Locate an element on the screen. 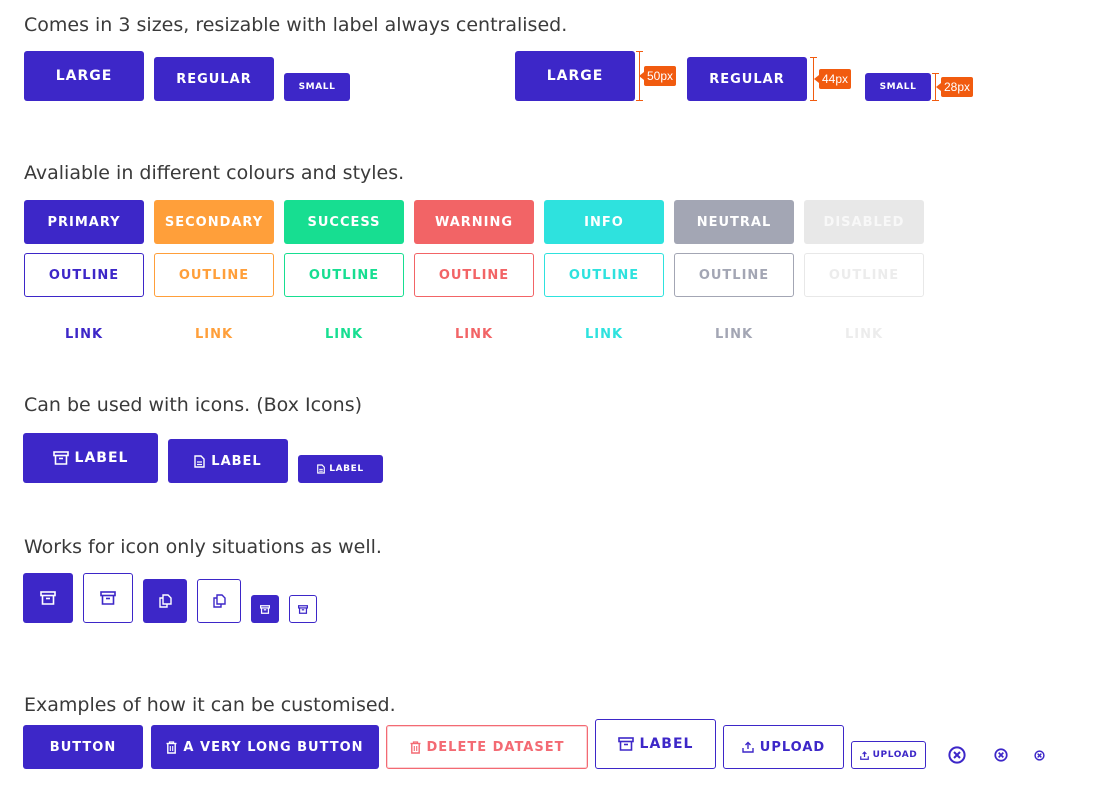  upload-button: UPLOAD is located at coordinates (783, 747).